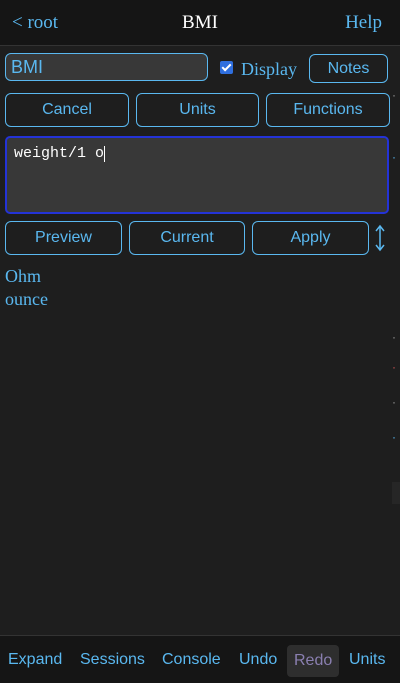 The width and height of the screenshot is (400, 683). What do you see at coordinates (380, 238) in the screenshot?
I see `vertical-resize-arrow-icon` at bounding box center [380, 238].